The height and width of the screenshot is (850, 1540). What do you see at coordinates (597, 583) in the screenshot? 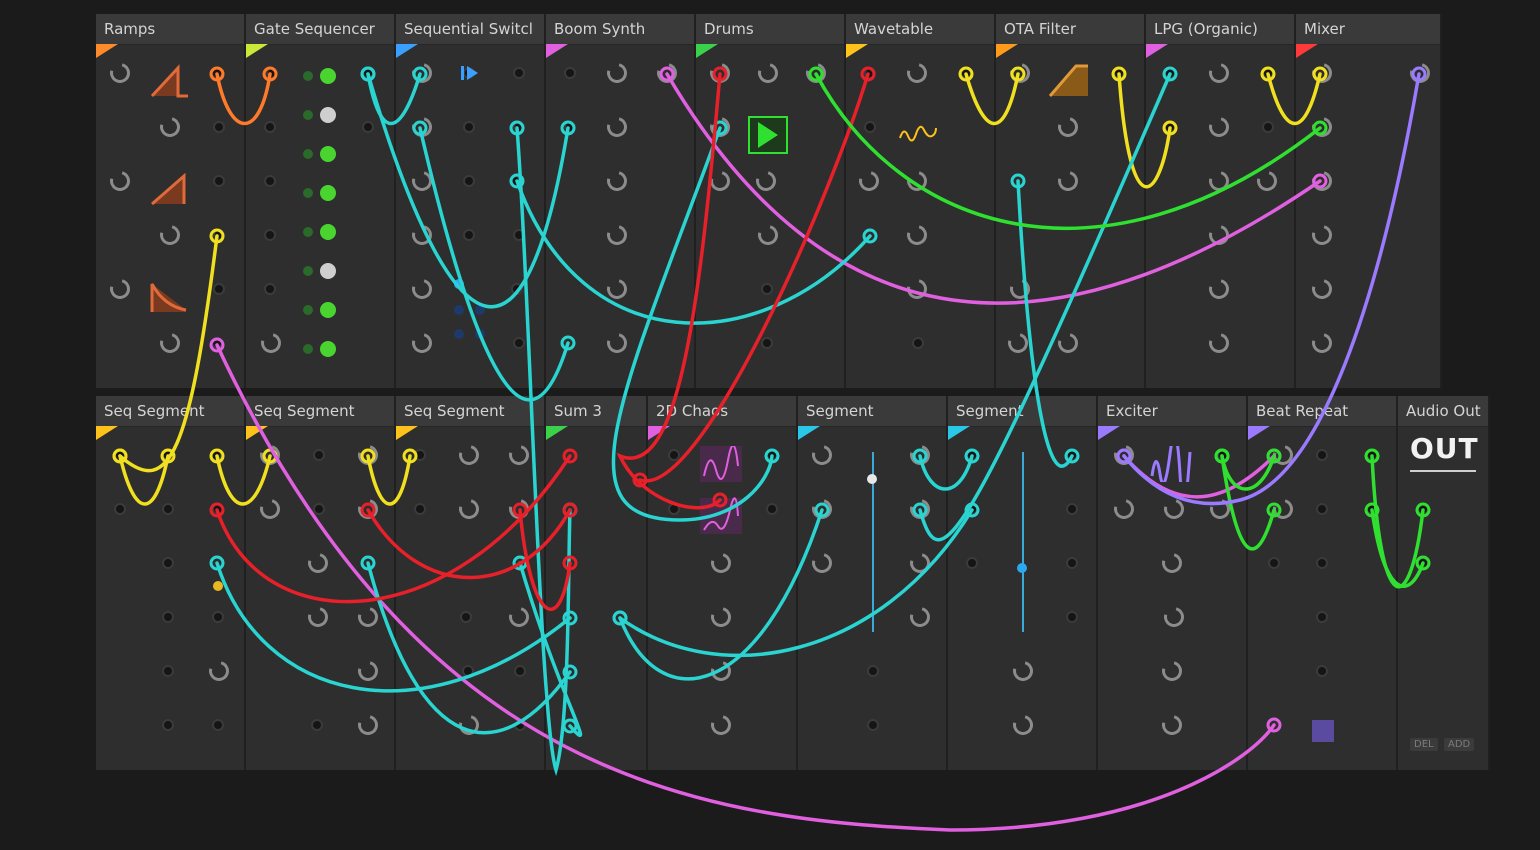
I see `module-sum-3: Sum 3` at bounding box center [597, 583].